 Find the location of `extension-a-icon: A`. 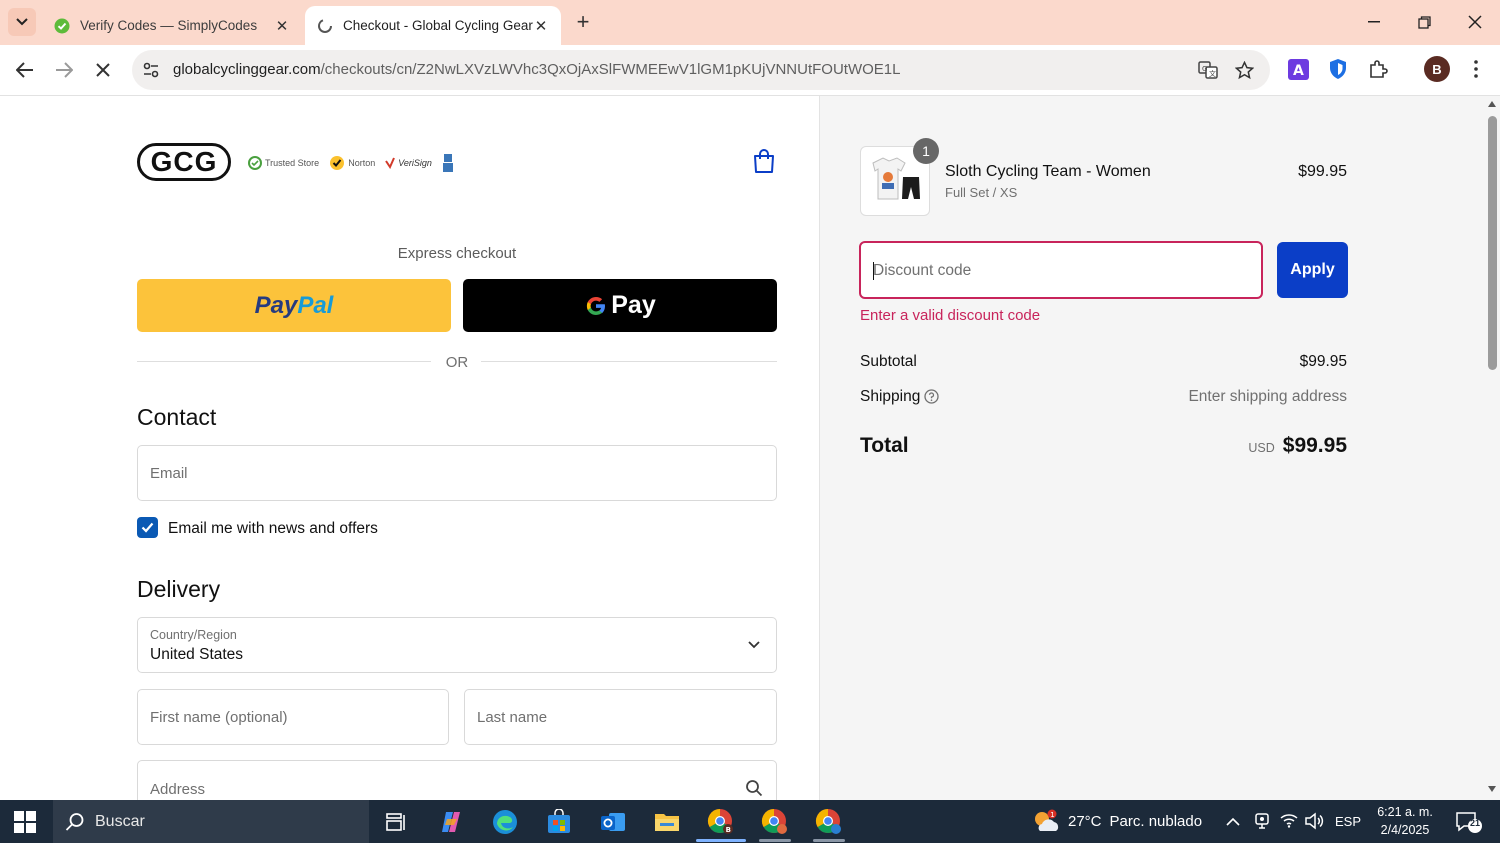

extension-a-icon: A is located at coordinates (1298, 69).